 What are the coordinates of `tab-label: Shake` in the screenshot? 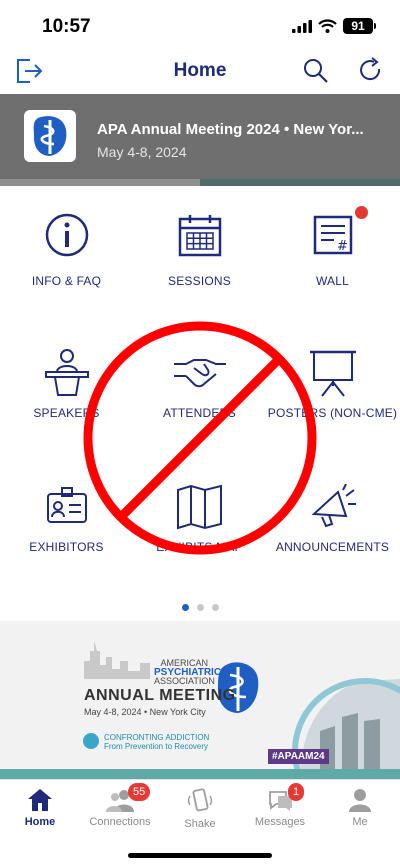 It's located at (200, 824).